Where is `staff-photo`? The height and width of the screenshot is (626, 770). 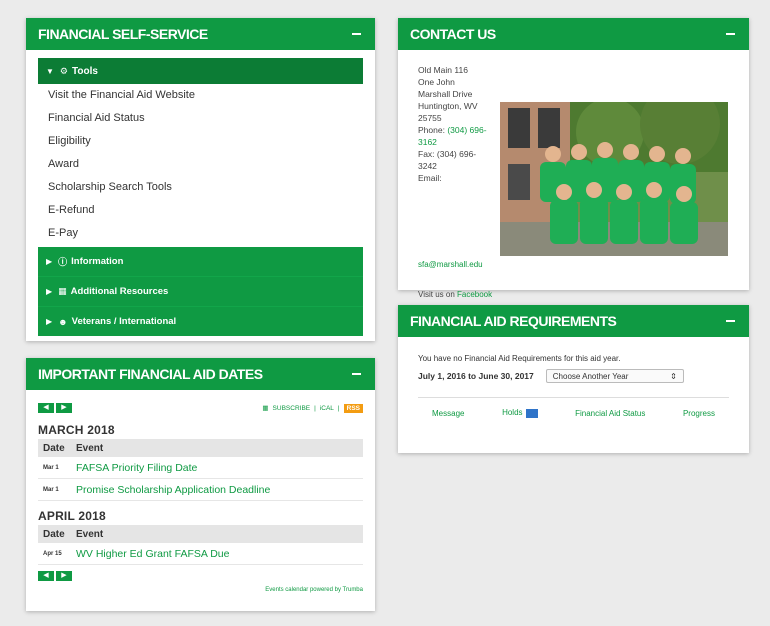
staff-photo is located at coordinates (614, 179).